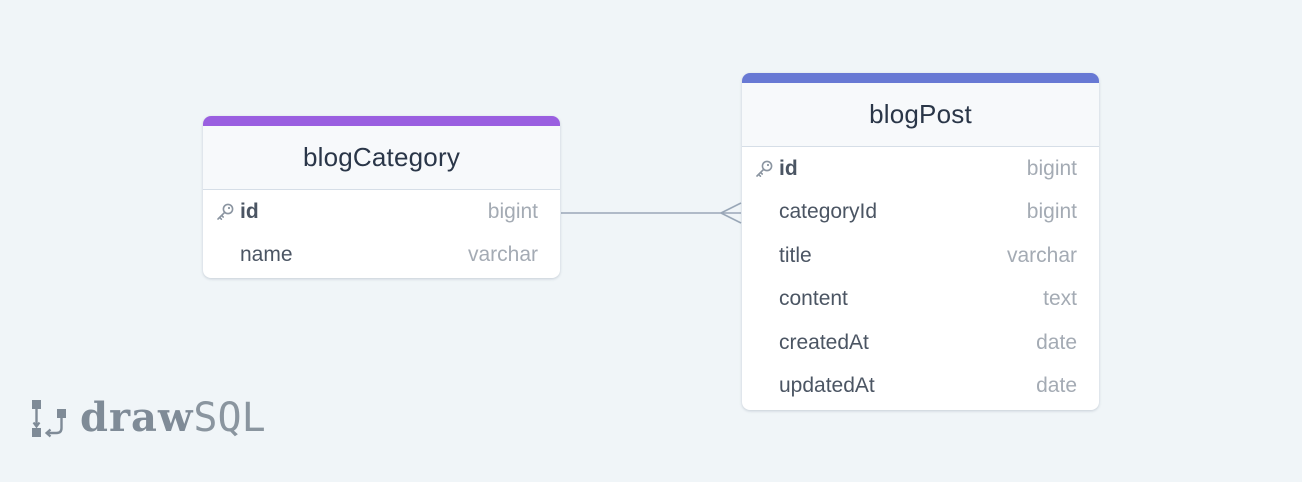  What do you see at coordinates (920, 387) in the screenshot?
I see `column-row-updatedat: updatedAt date` at bounding box center [920, 387].